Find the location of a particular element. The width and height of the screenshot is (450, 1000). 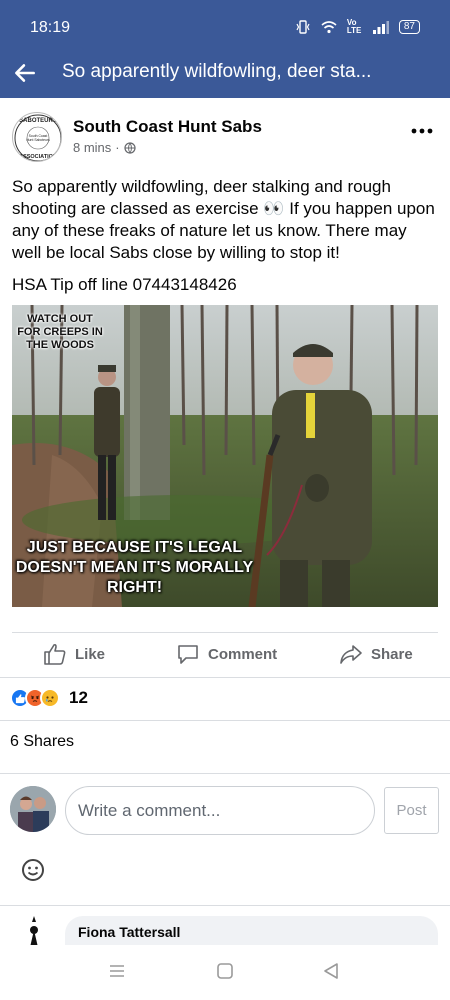

like-label: Like is located at coordinates (90, 654).